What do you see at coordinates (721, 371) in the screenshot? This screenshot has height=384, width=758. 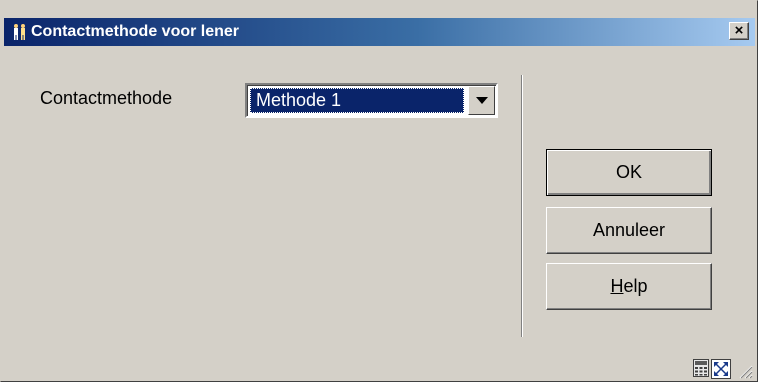 I see `resize-icon` at bounding box center [721, 371].